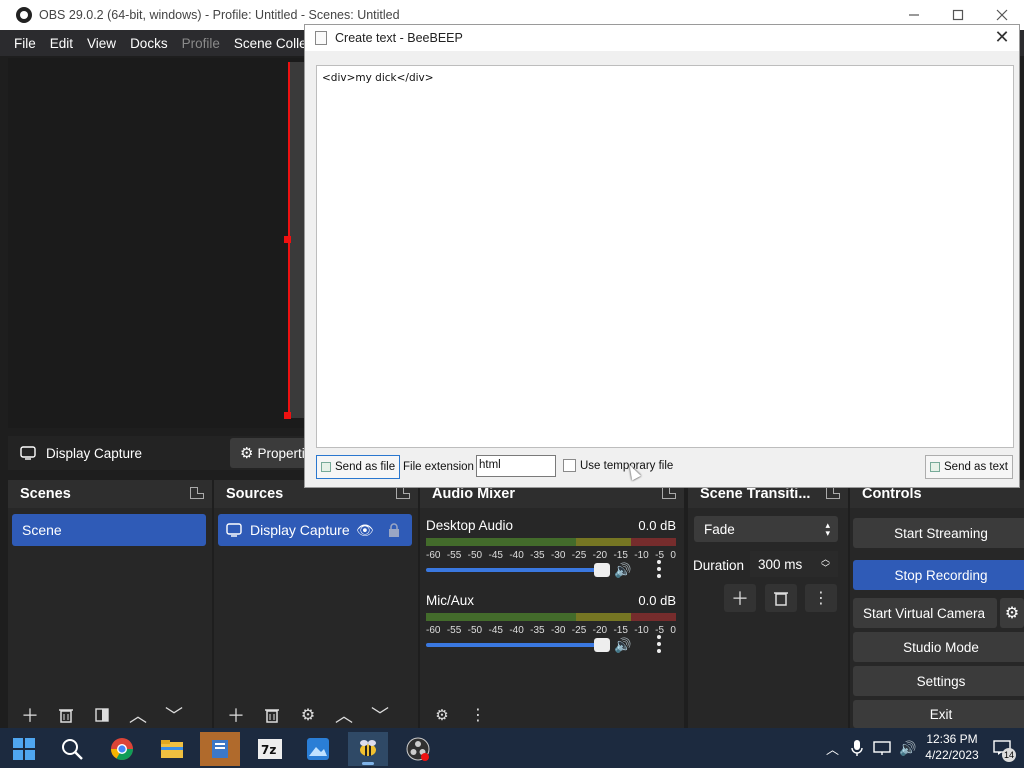 The height and width of the screenshot is (768, 1024). Describe the element at coordinates (149, 43) in the screenshot. I see `menu-docks: Docks` at that location.